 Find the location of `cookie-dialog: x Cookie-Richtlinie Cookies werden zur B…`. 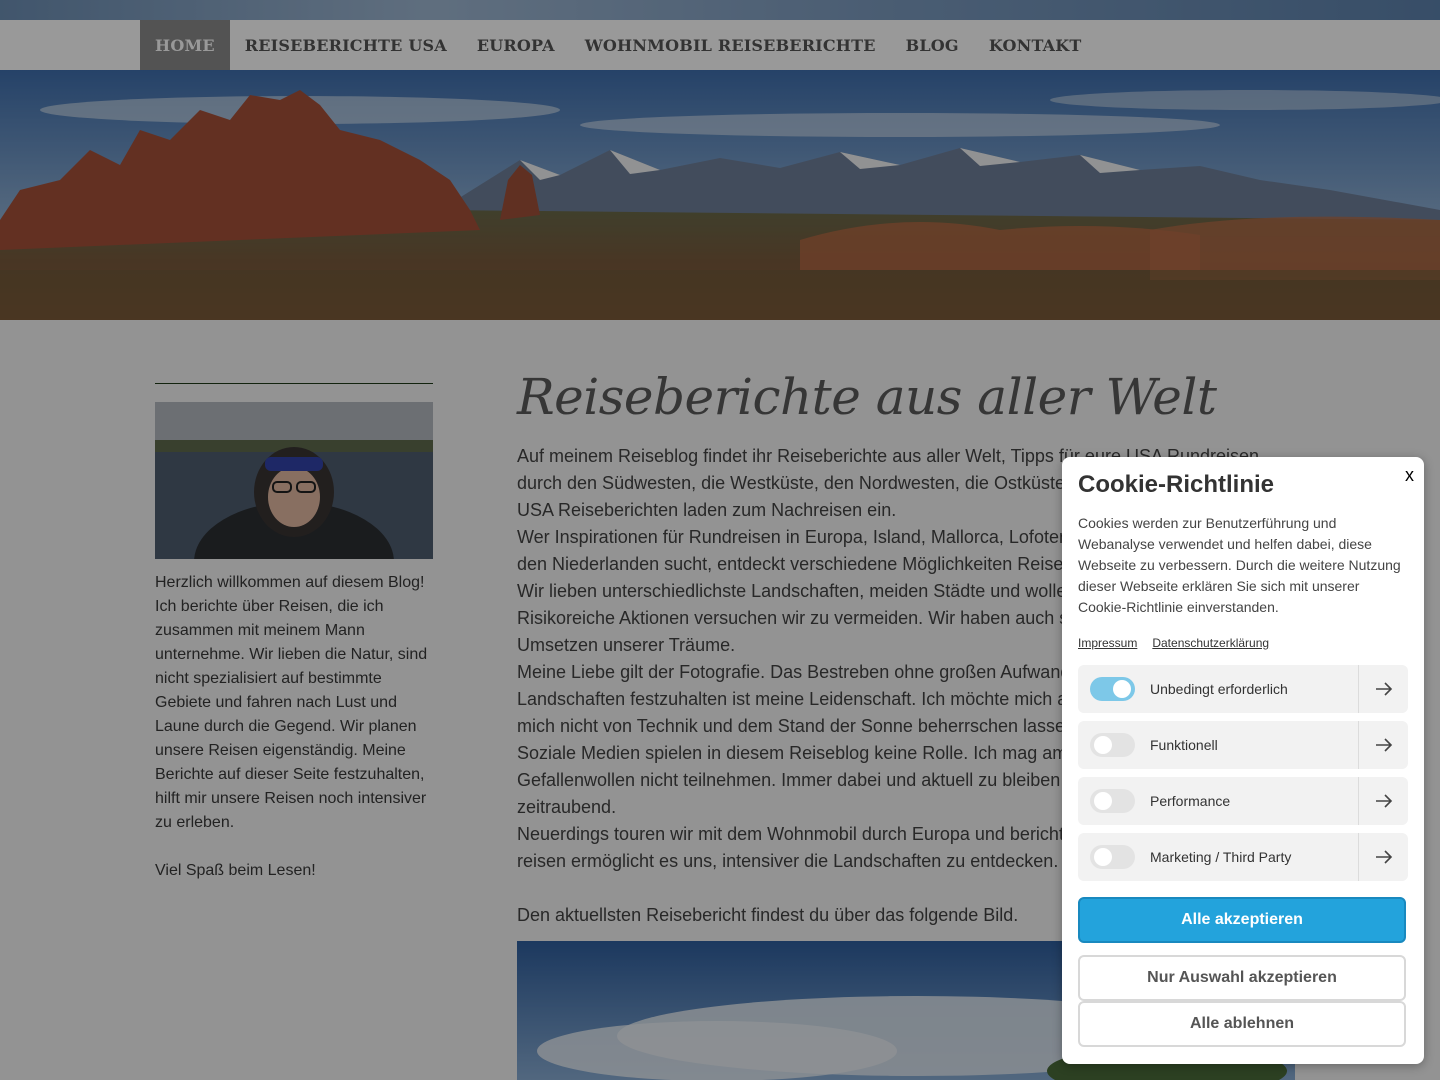

cookie-dialog: x Cookie-Richtlinie Cookies werden zur B… is located at coordinates (1243, 760).